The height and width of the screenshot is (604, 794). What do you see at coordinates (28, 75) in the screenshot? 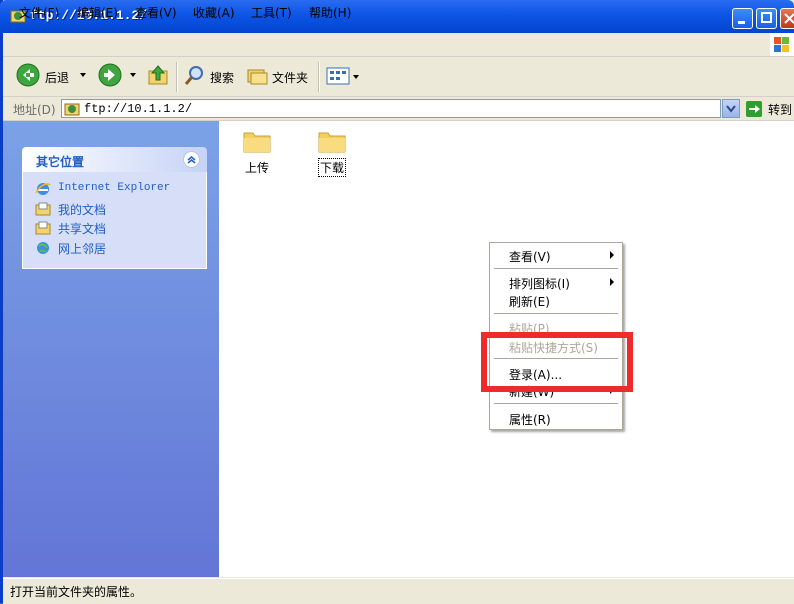
I see `back-arrow-icon` at bounding box center [28, 75].